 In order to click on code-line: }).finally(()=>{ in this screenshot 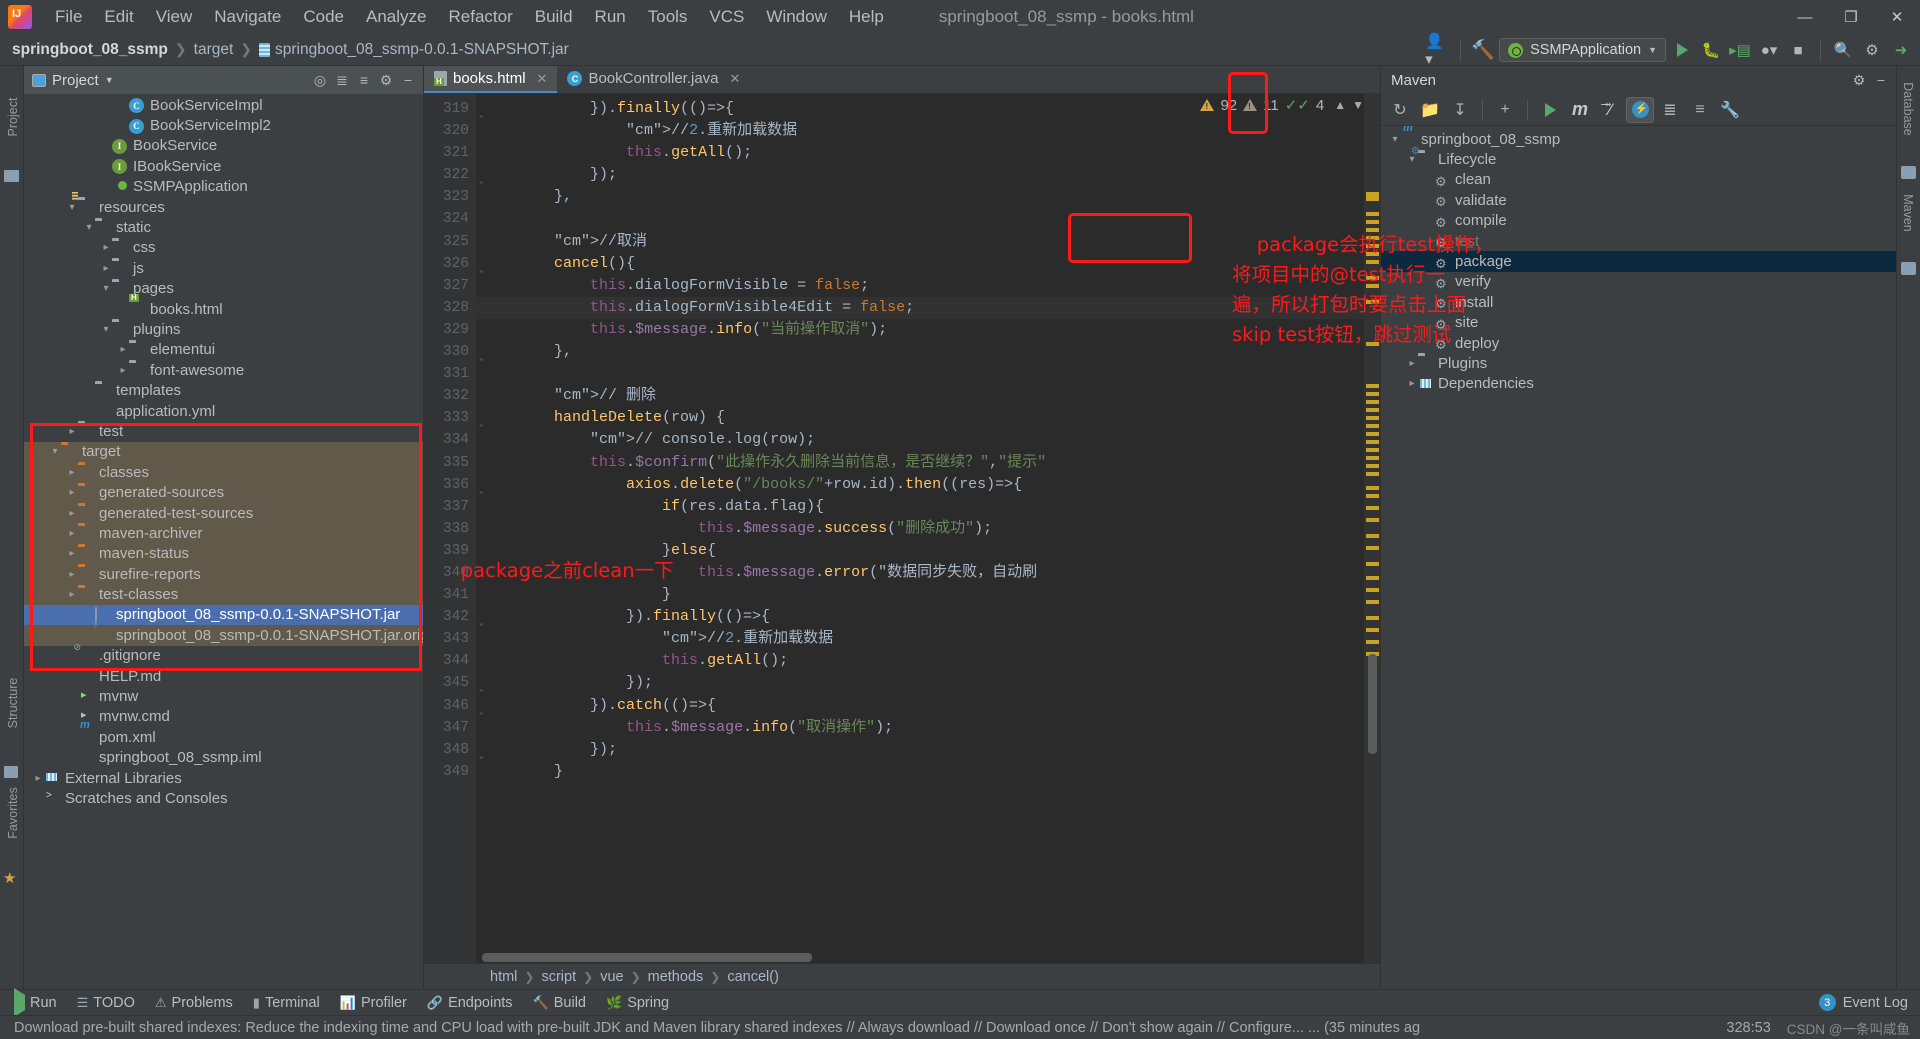, I will do `click(920, 617)`.